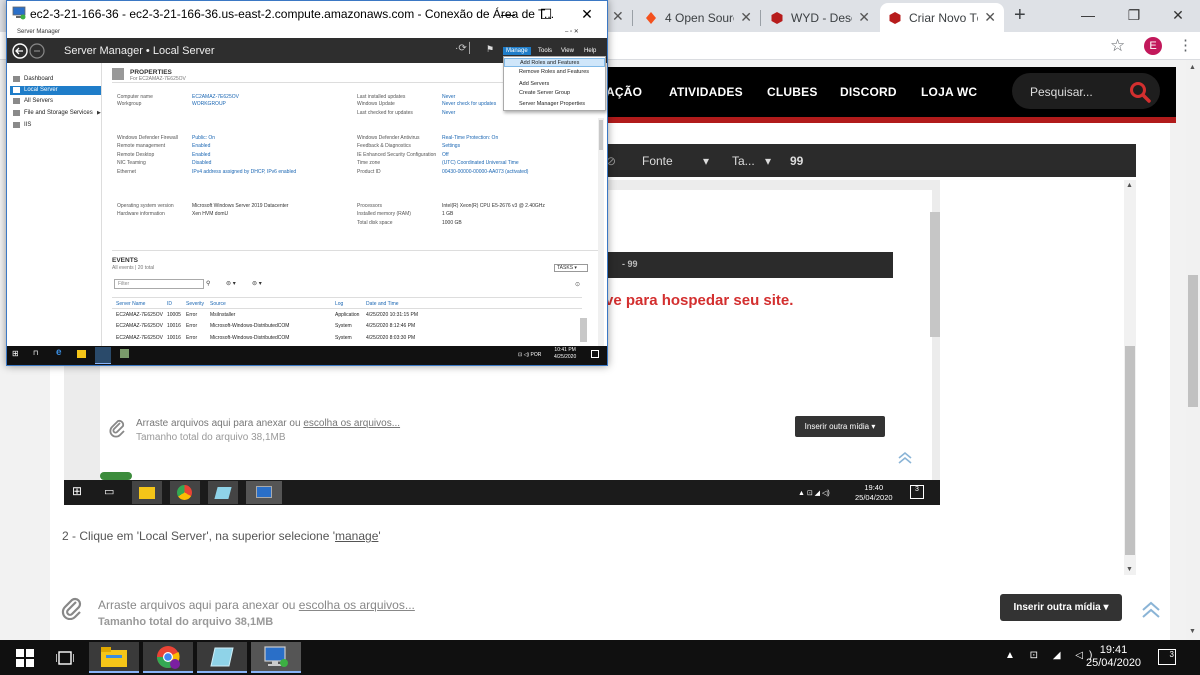 The height and width of the screenshot is (675, 1200). I want to click on nav-local-server: Local Server, so click(55, 90).